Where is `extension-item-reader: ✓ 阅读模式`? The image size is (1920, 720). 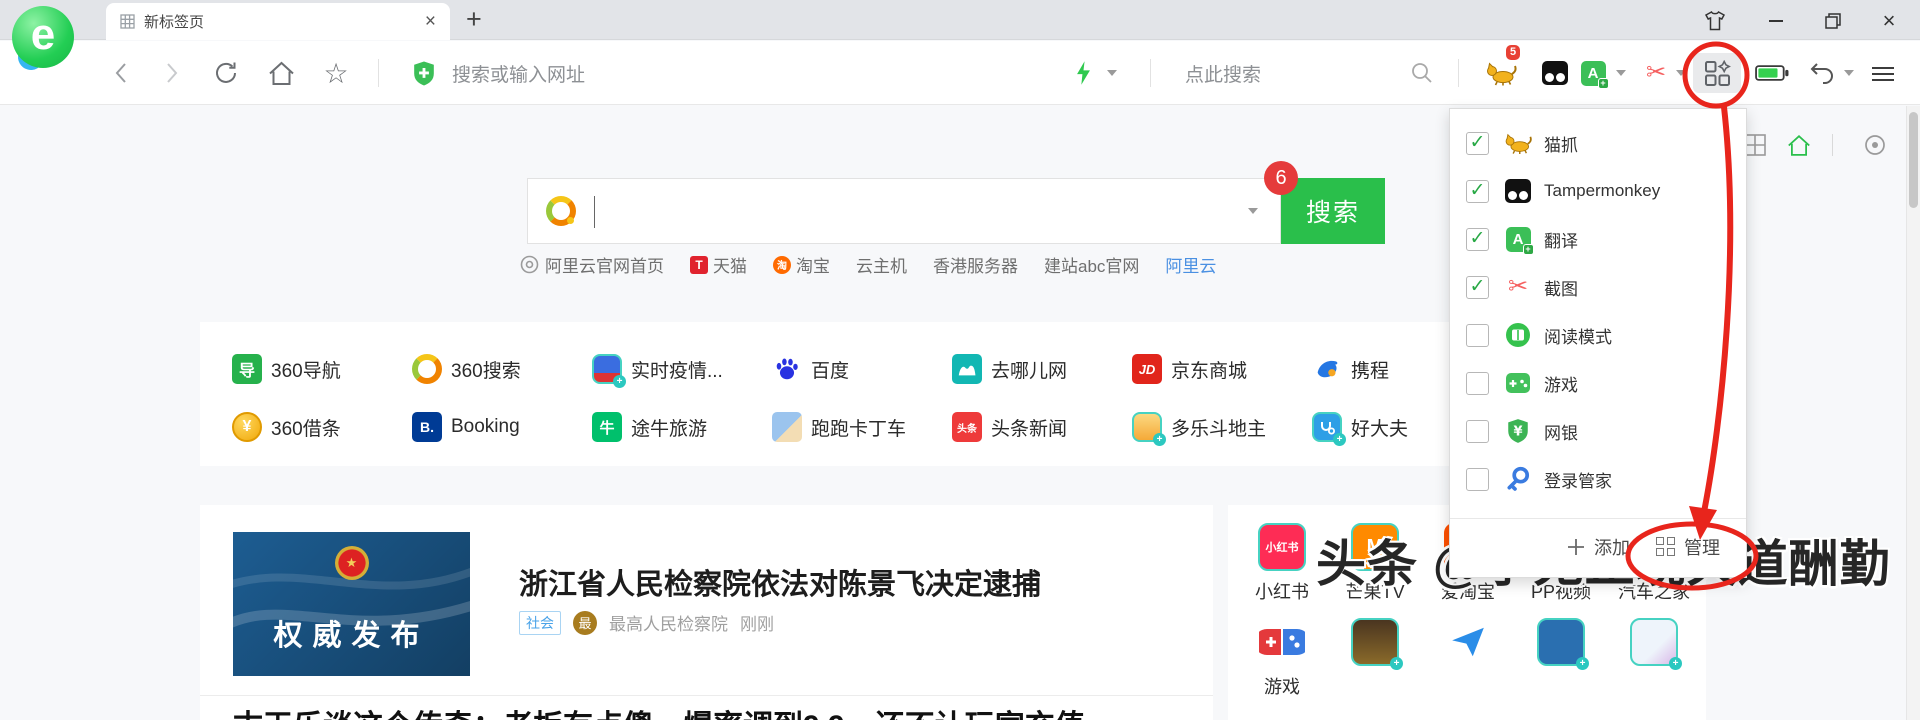 extension-item-reader: ✓ 阅读模式 is located at coordinates (1598, 335).